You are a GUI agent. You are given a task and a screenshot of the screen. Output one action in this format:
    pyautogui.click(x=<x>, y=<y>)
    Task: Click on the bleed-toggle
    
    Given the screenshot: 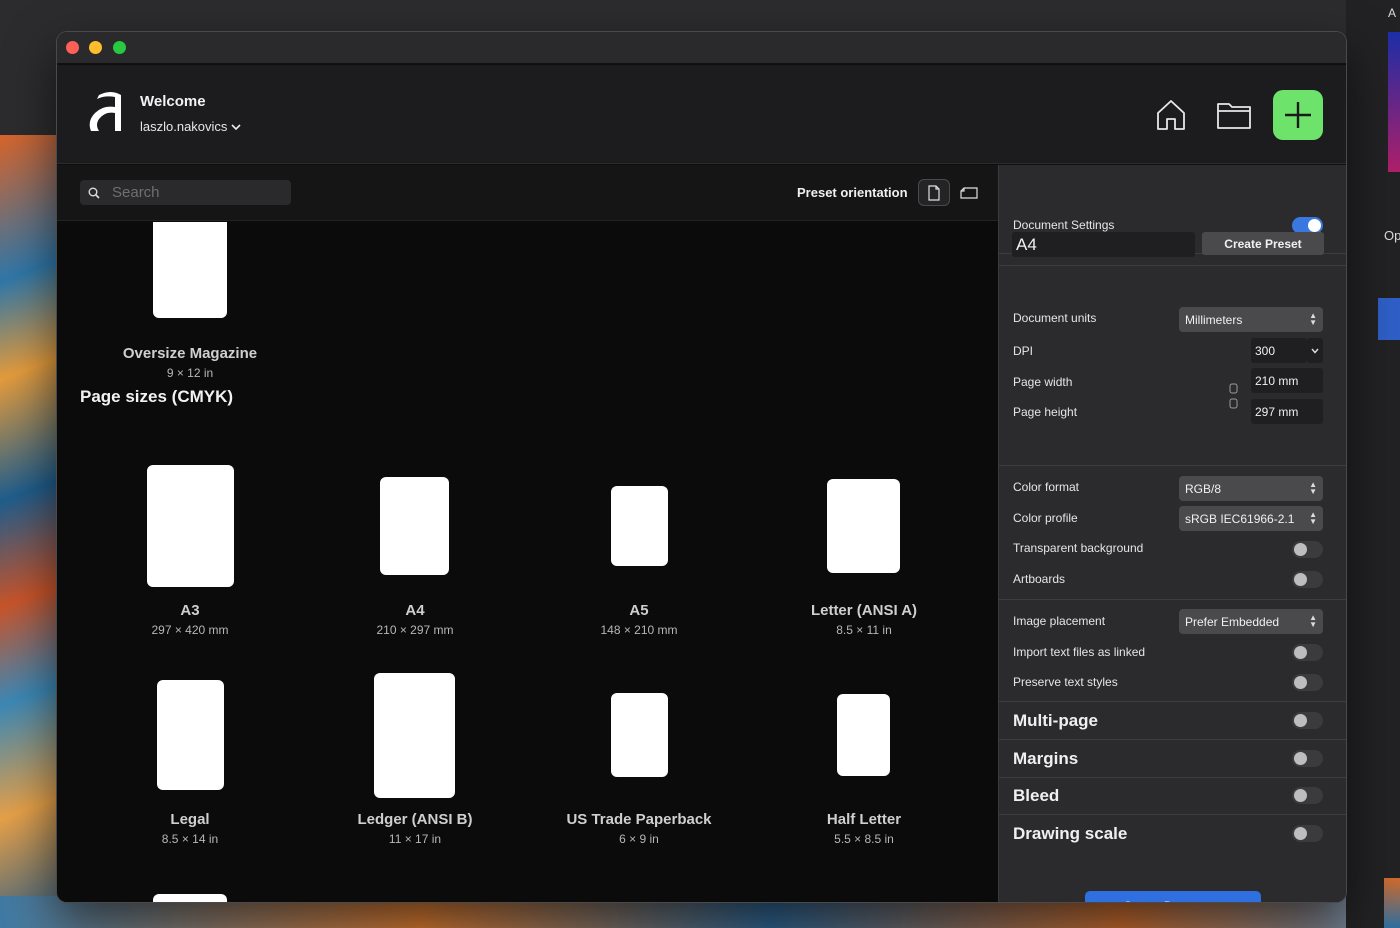 What is the action you would take?
    pyautogui.click(x=1307, y=795)
    